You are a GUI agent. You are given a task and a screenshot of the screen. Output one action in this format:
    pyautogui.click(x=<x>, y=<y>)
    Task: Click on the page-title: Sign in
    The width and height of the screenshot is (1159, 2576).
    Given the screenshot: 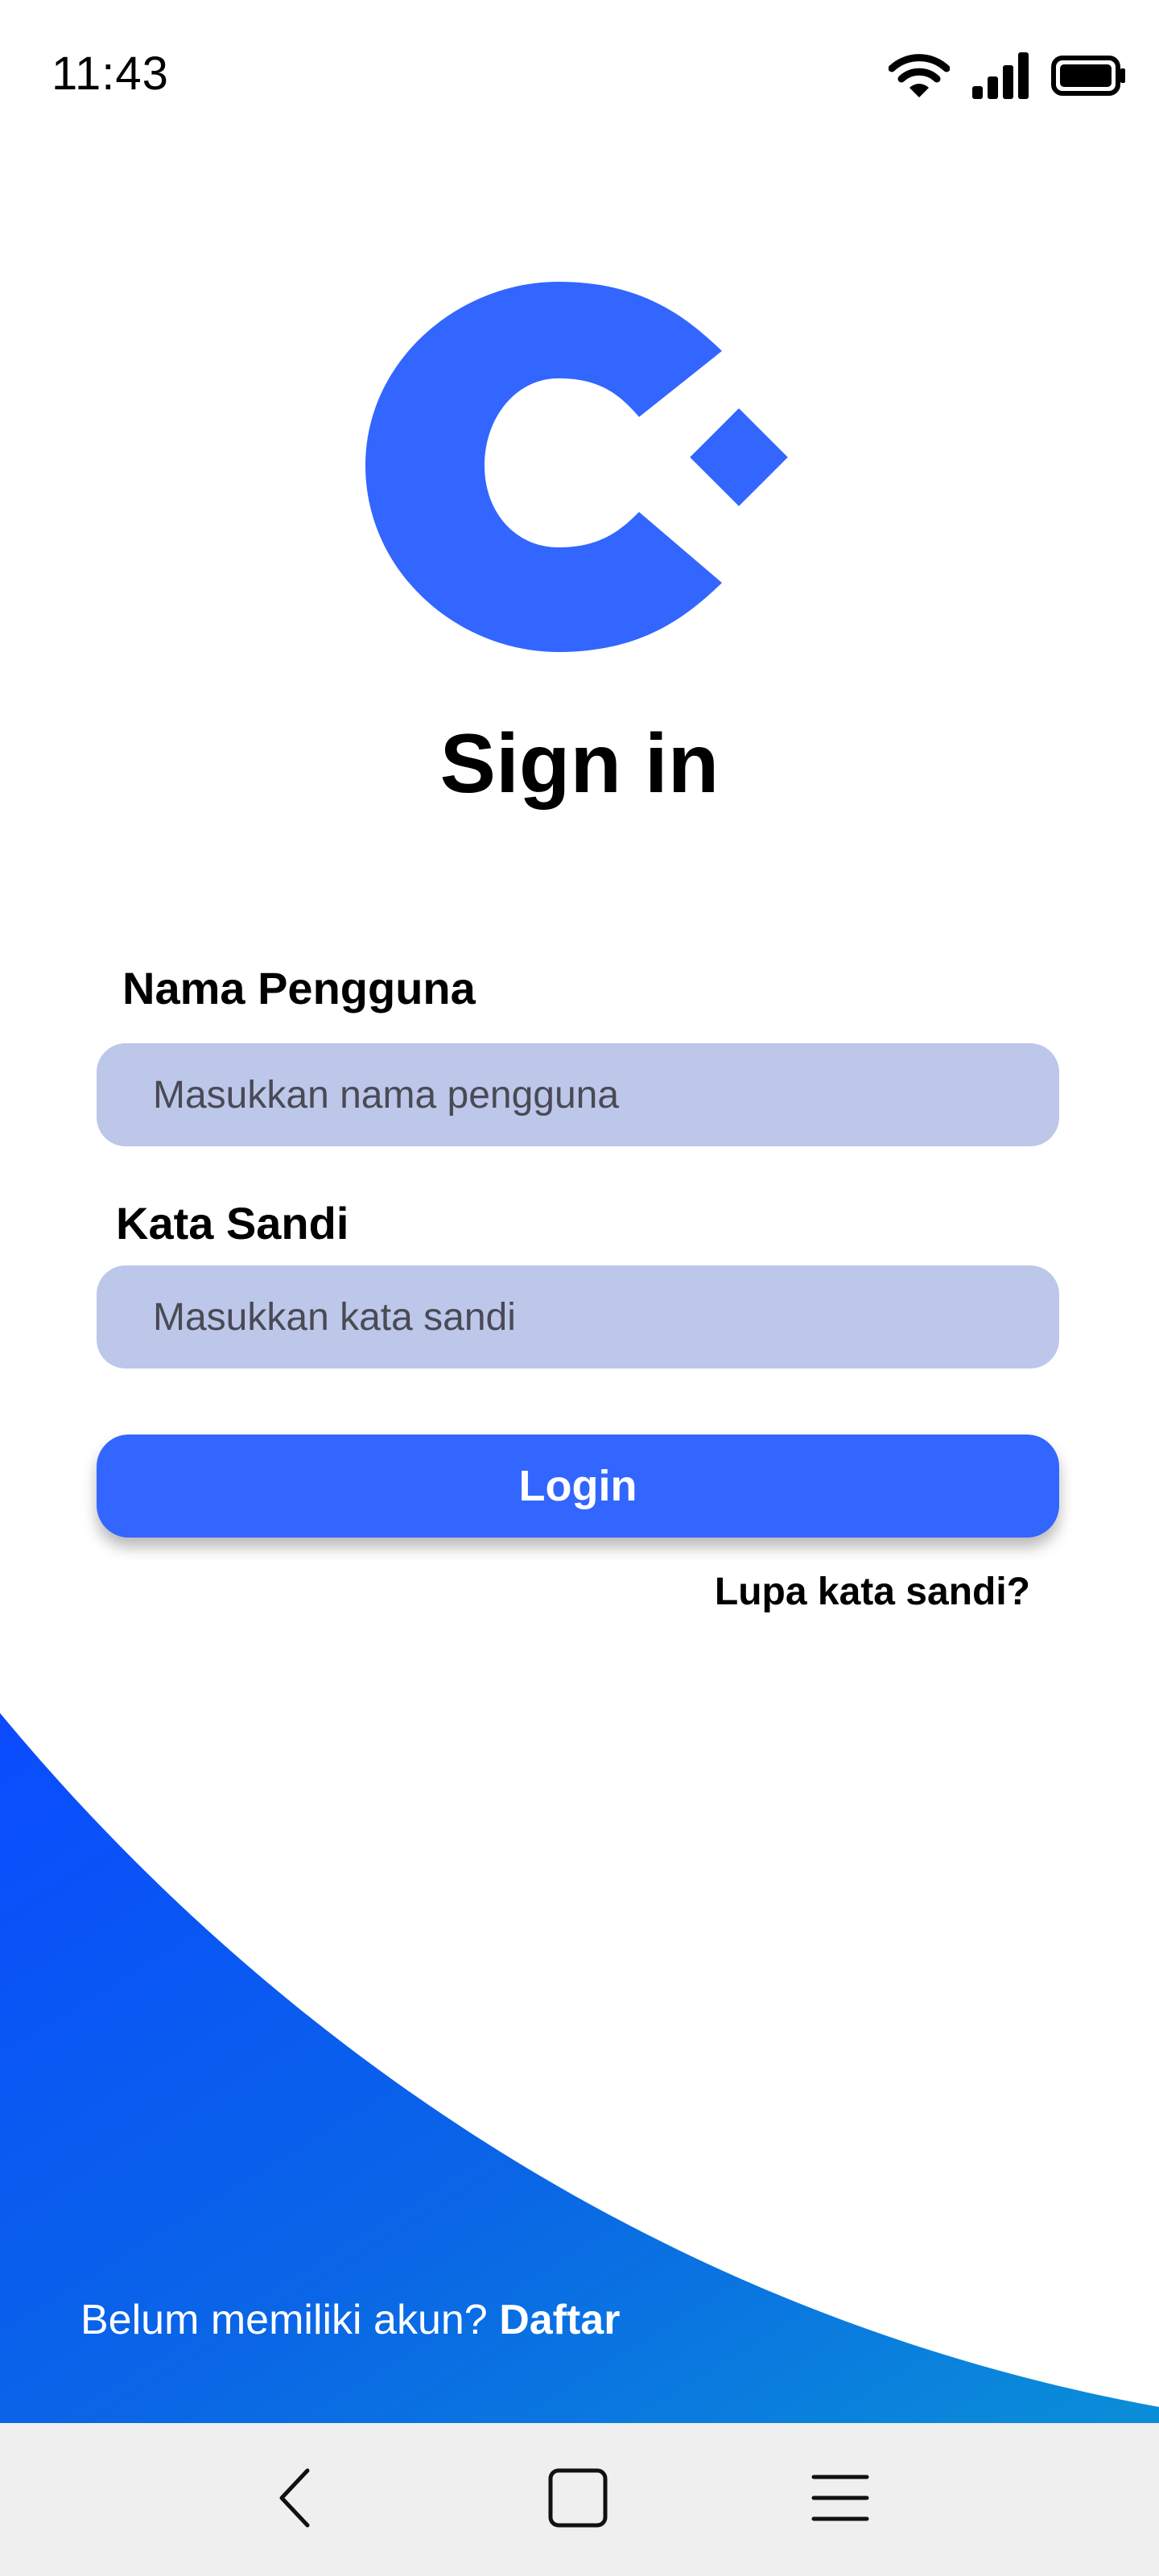 What is the action you would take?
    pyautogui.click(x=579, y=764)
    